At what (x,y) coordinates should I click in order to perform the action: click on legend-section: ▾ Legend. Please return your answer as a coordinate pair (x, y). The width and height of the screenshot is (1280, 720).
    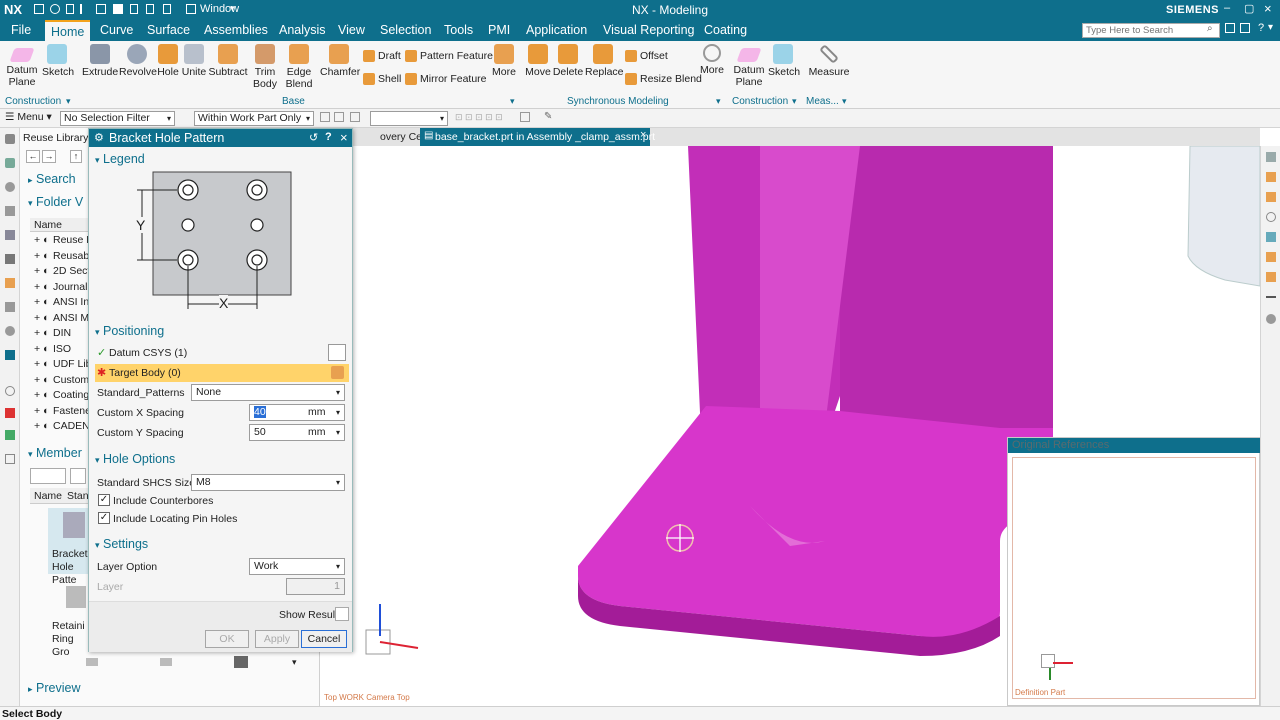
    Looking at the image, I should click on (120, 159).